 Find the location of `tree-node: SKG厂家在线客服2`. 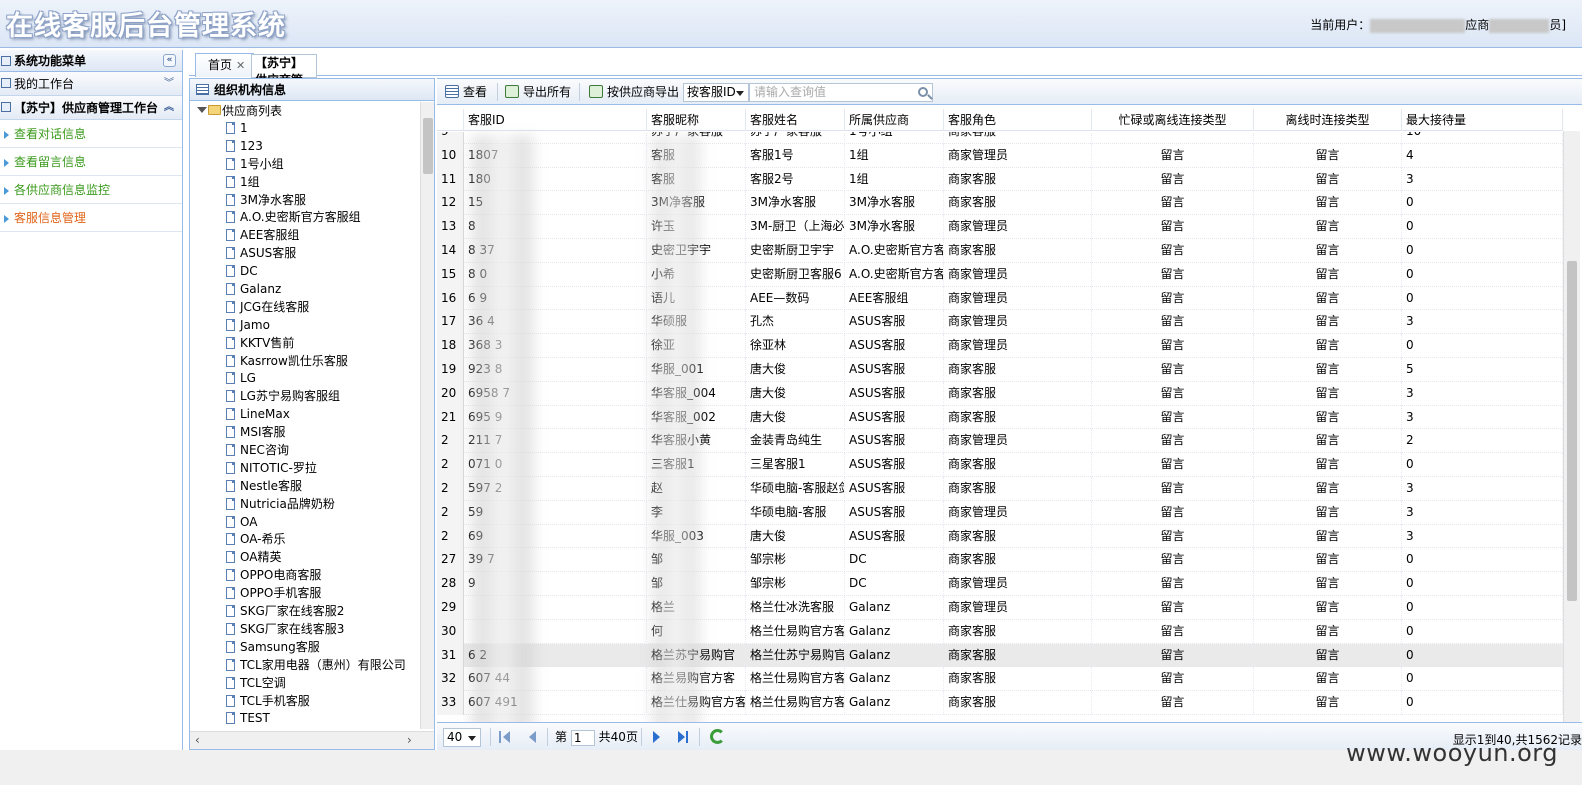

tree-node: SKG厂家在线客服2 is located at coordinates (306, 612).